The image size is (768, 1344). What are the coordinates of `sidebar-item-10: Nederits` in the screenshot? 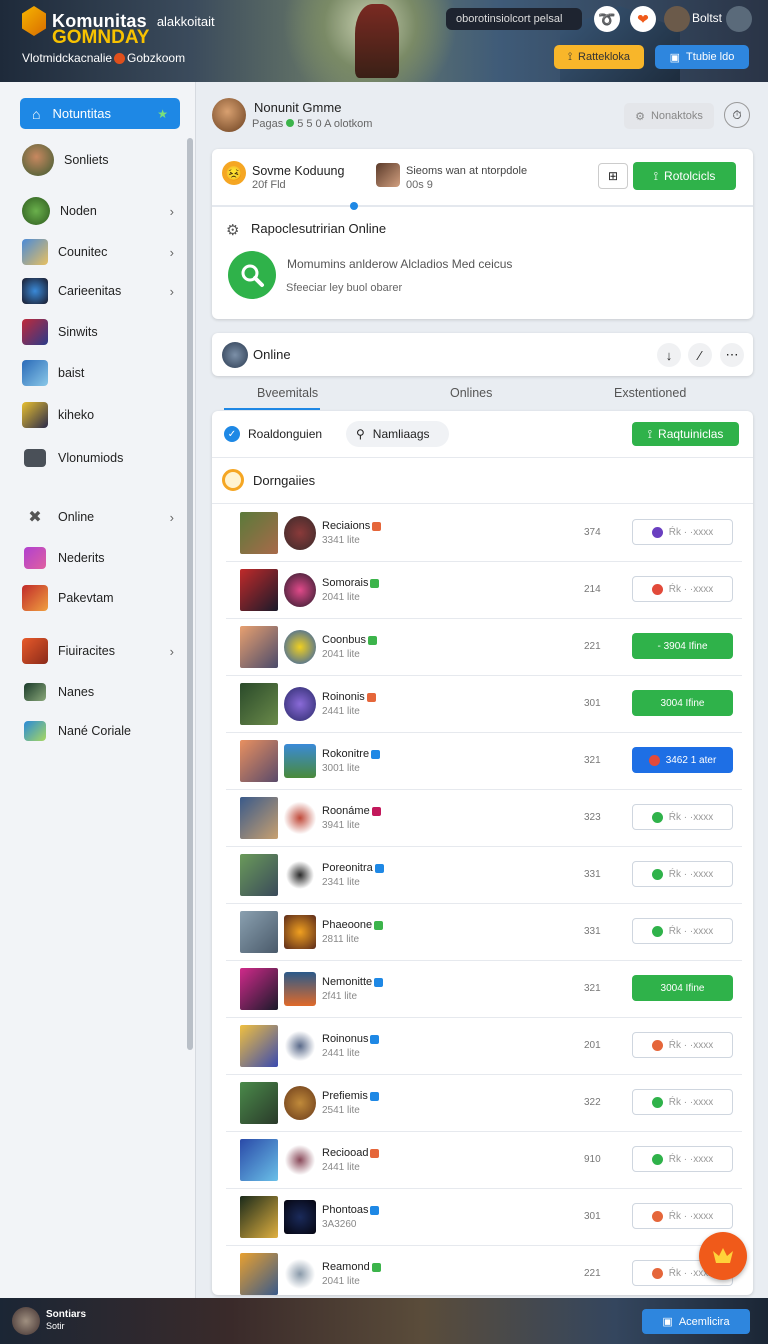 It's located at (102, 558).